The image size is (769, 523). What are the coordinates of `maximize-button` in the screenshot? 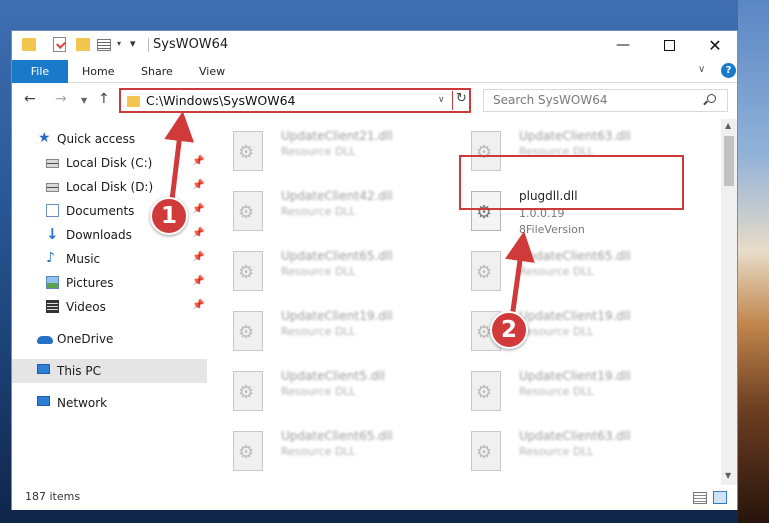 It's located at (669, 45).